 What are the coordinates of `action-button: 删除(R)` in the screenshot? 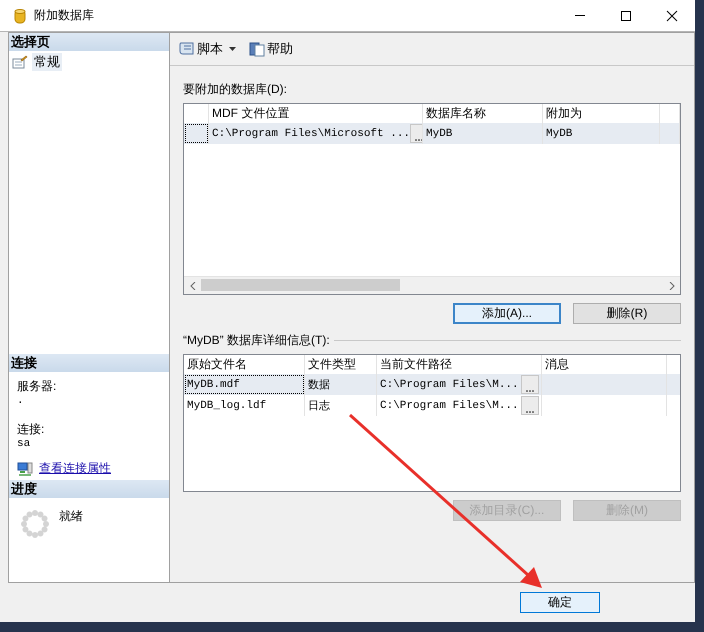 It's located at (627, 313).